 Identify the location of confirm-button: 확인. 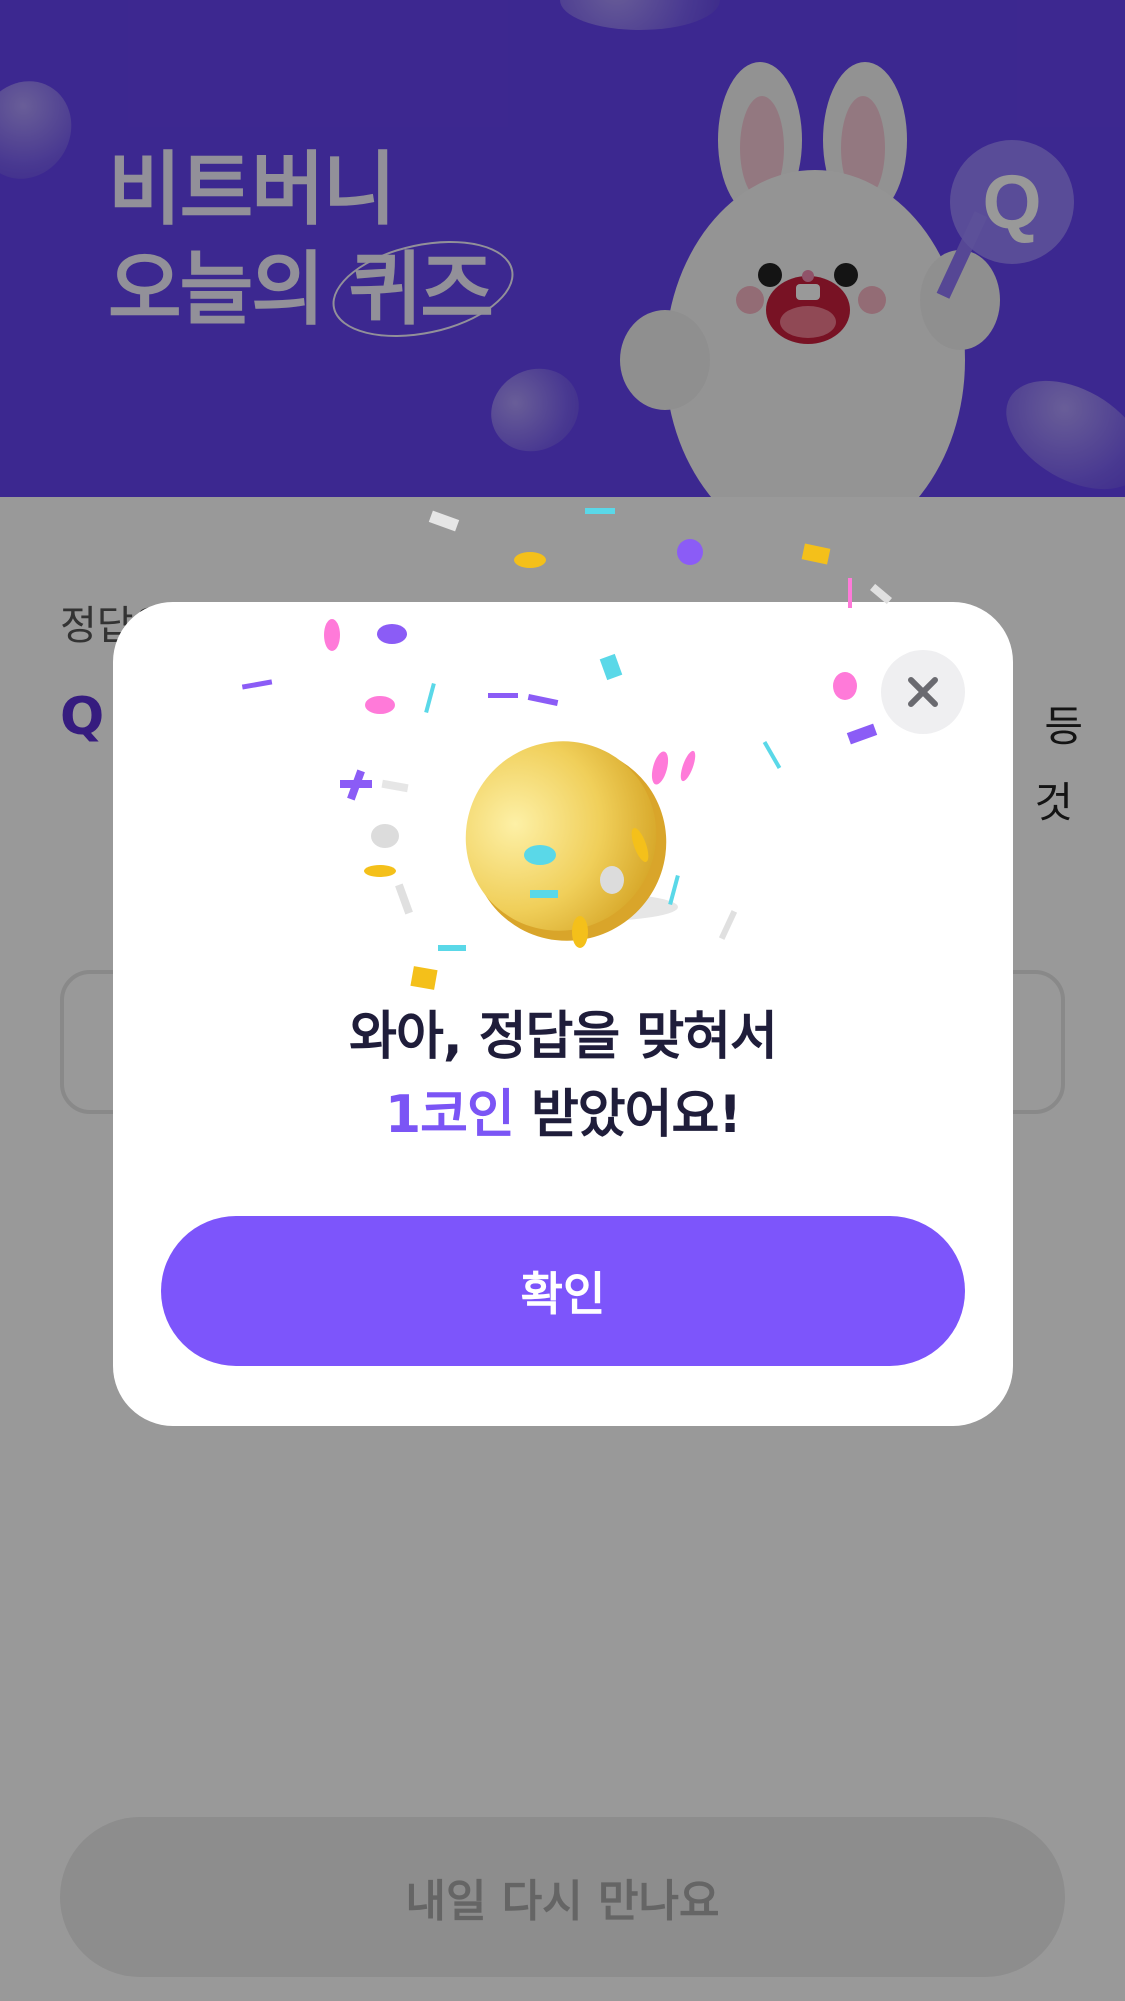
(563, 1291).